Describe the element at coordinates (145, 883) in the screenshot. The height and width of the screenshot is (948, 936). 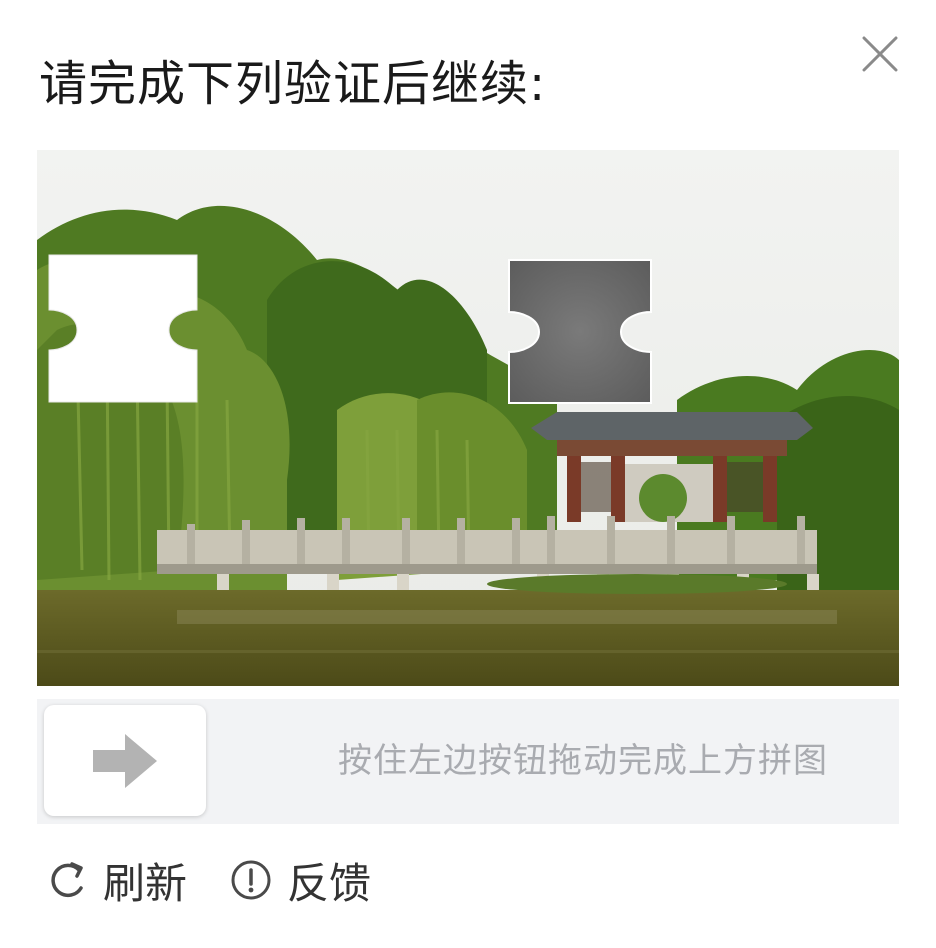
I see `refresh-label: 刷新` at that location.